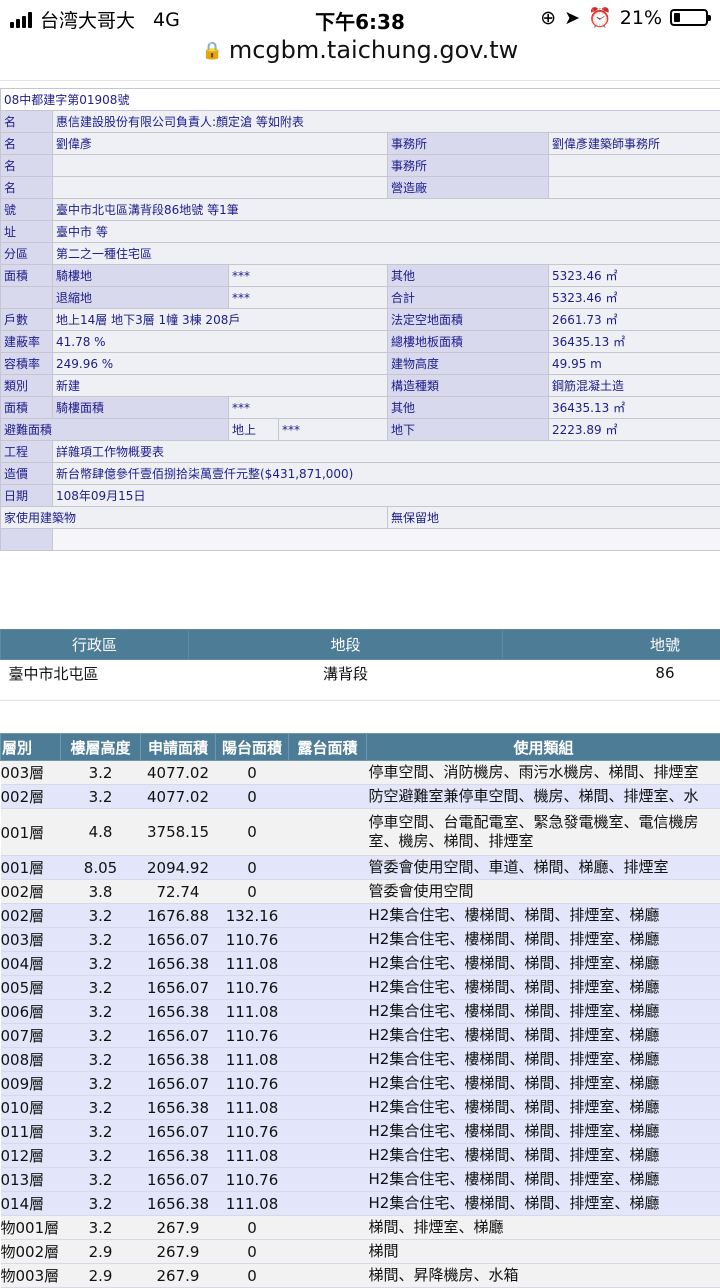 This screenshot has width=720, height=1288. Describe the element at coordinates (194, 518) in the screenshot. I see `info-label: 家使用建築物` at that location.